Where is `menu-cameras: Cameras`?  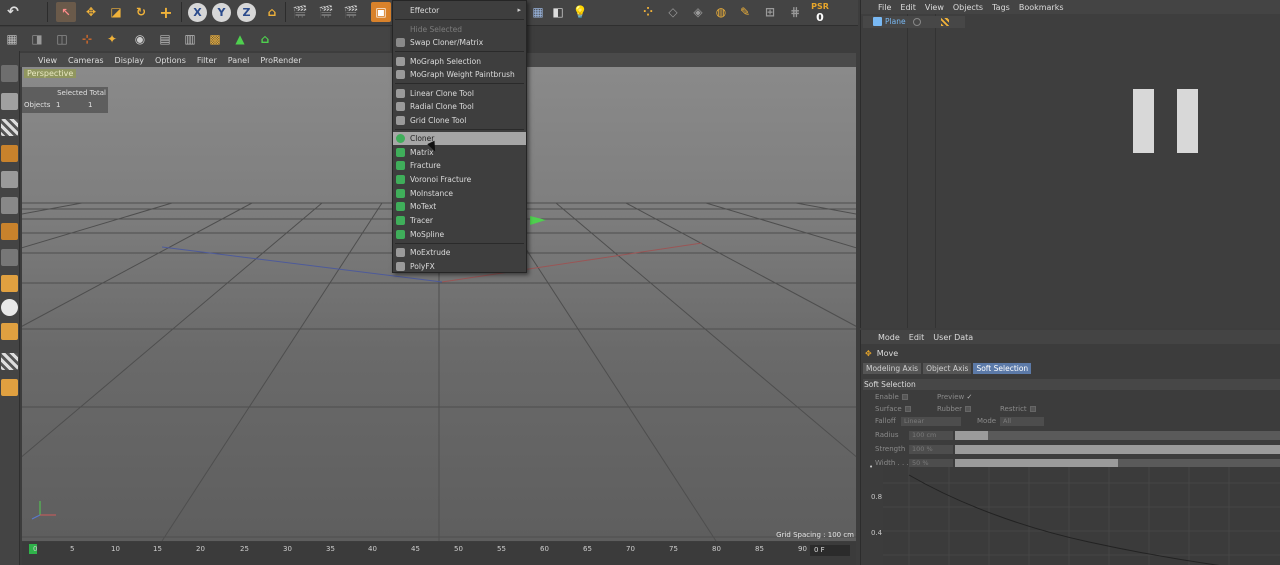
menu-cameras: Cameras is located at coordinates (86, 60).